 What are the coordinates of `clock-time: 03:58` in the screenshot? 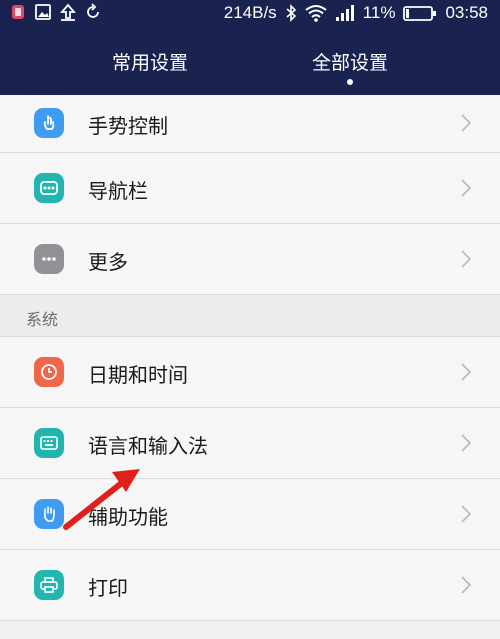 It's located at (466, 12).